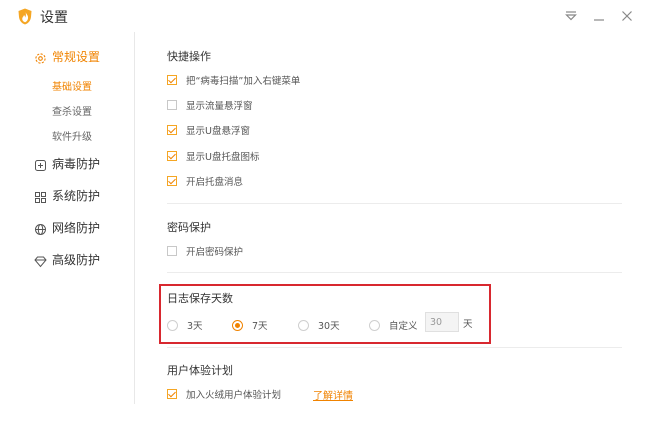 Image resolution: width=650 pixels, height=428 pixels. Describe the element at coordinates (219, 106) in the screenshot. I see `checkbox-label: 显示流量悬浮窗` at that location.